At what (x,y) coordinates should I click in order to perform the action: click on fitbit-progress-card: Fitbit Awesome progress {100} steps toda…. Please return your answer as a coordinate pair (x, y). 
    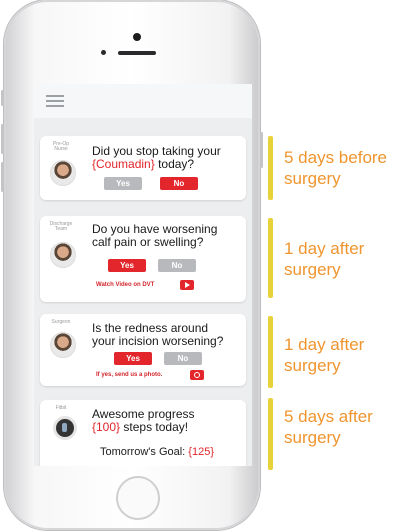
    Looking at the image, I should click on (143, 433).